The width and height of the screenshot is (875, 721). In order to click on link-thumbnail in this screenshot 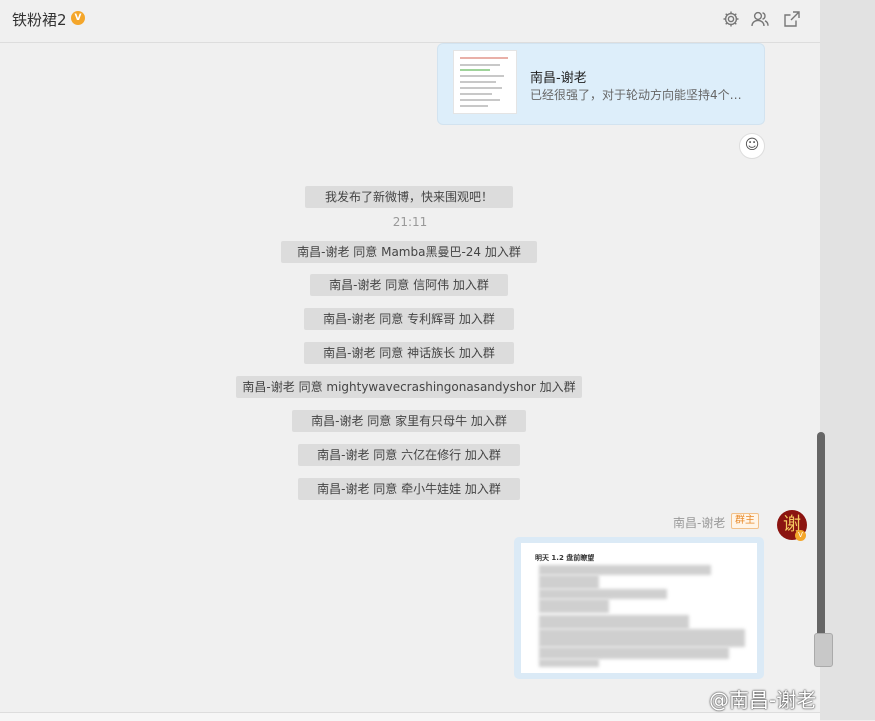, I will do `click(485, 82)`.